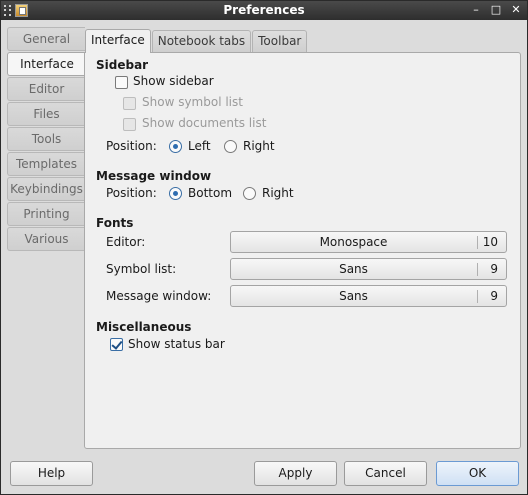 The height and width of the screenshot is (495, 528). What do you see at coordinates (199, 146) in the screenshot?
I see `sidebar-left-label: Left` at bounding box center [199, 146].